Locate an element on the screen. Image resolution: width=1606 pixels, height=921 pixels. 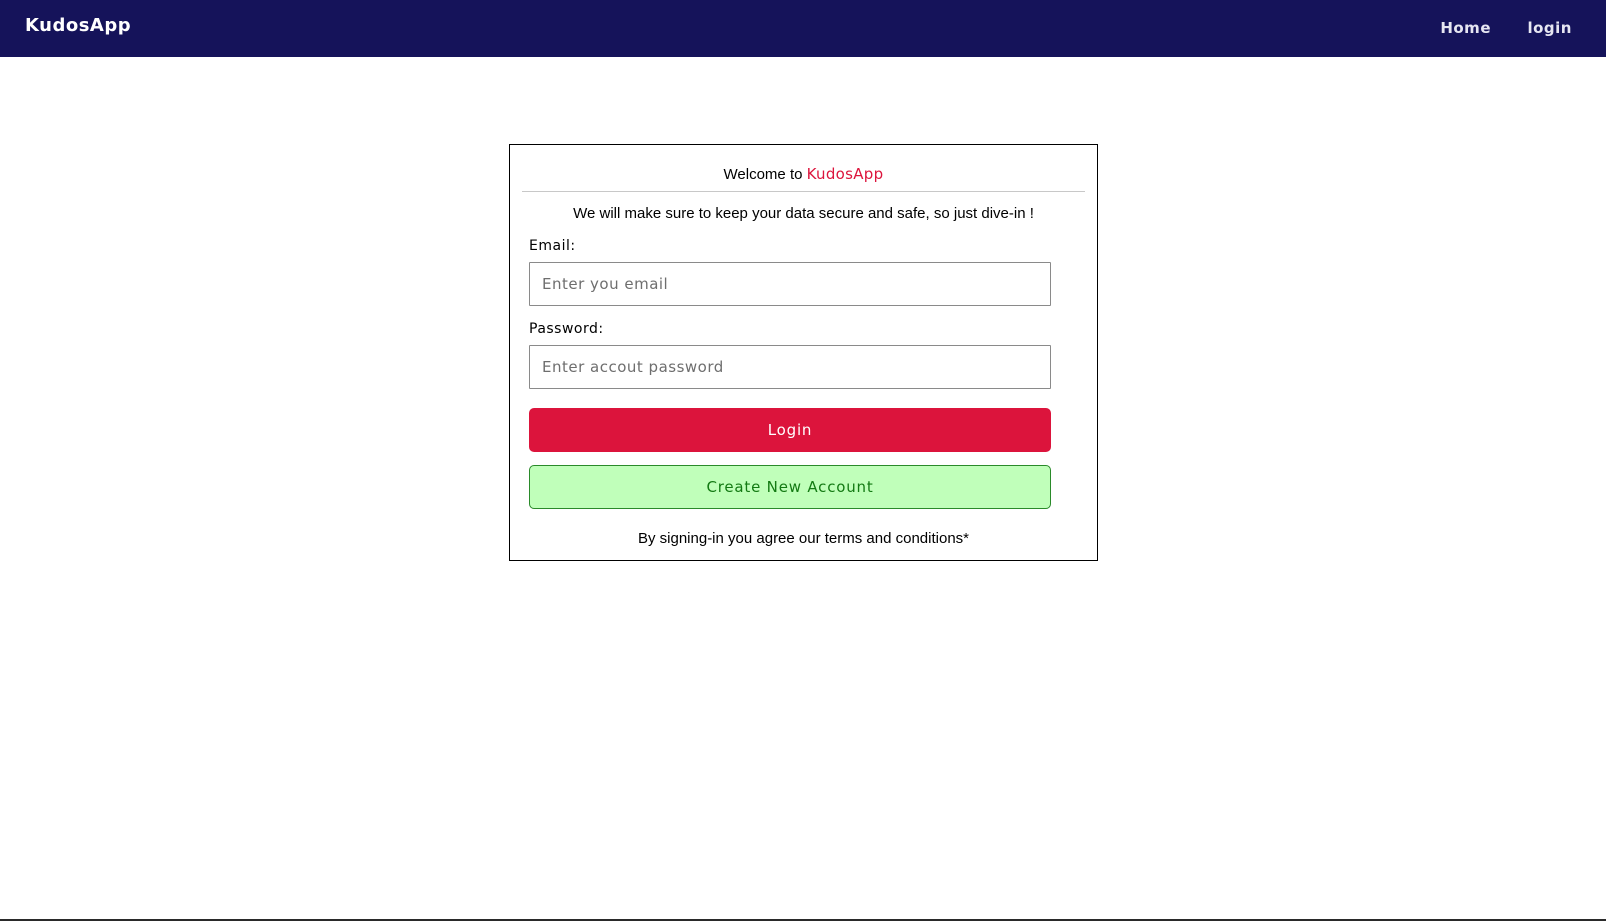
card-header: Welcome to KudosApp is located at coordinates (803, 168).